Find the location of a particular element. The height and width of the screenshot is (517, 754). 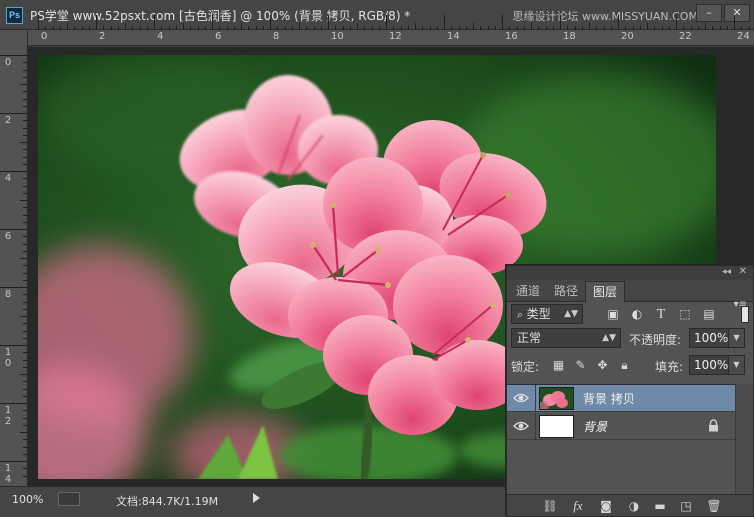

filter-kind-dropdown: ⌕ 类型 ▲▼ is located at coordinates (547, 314).